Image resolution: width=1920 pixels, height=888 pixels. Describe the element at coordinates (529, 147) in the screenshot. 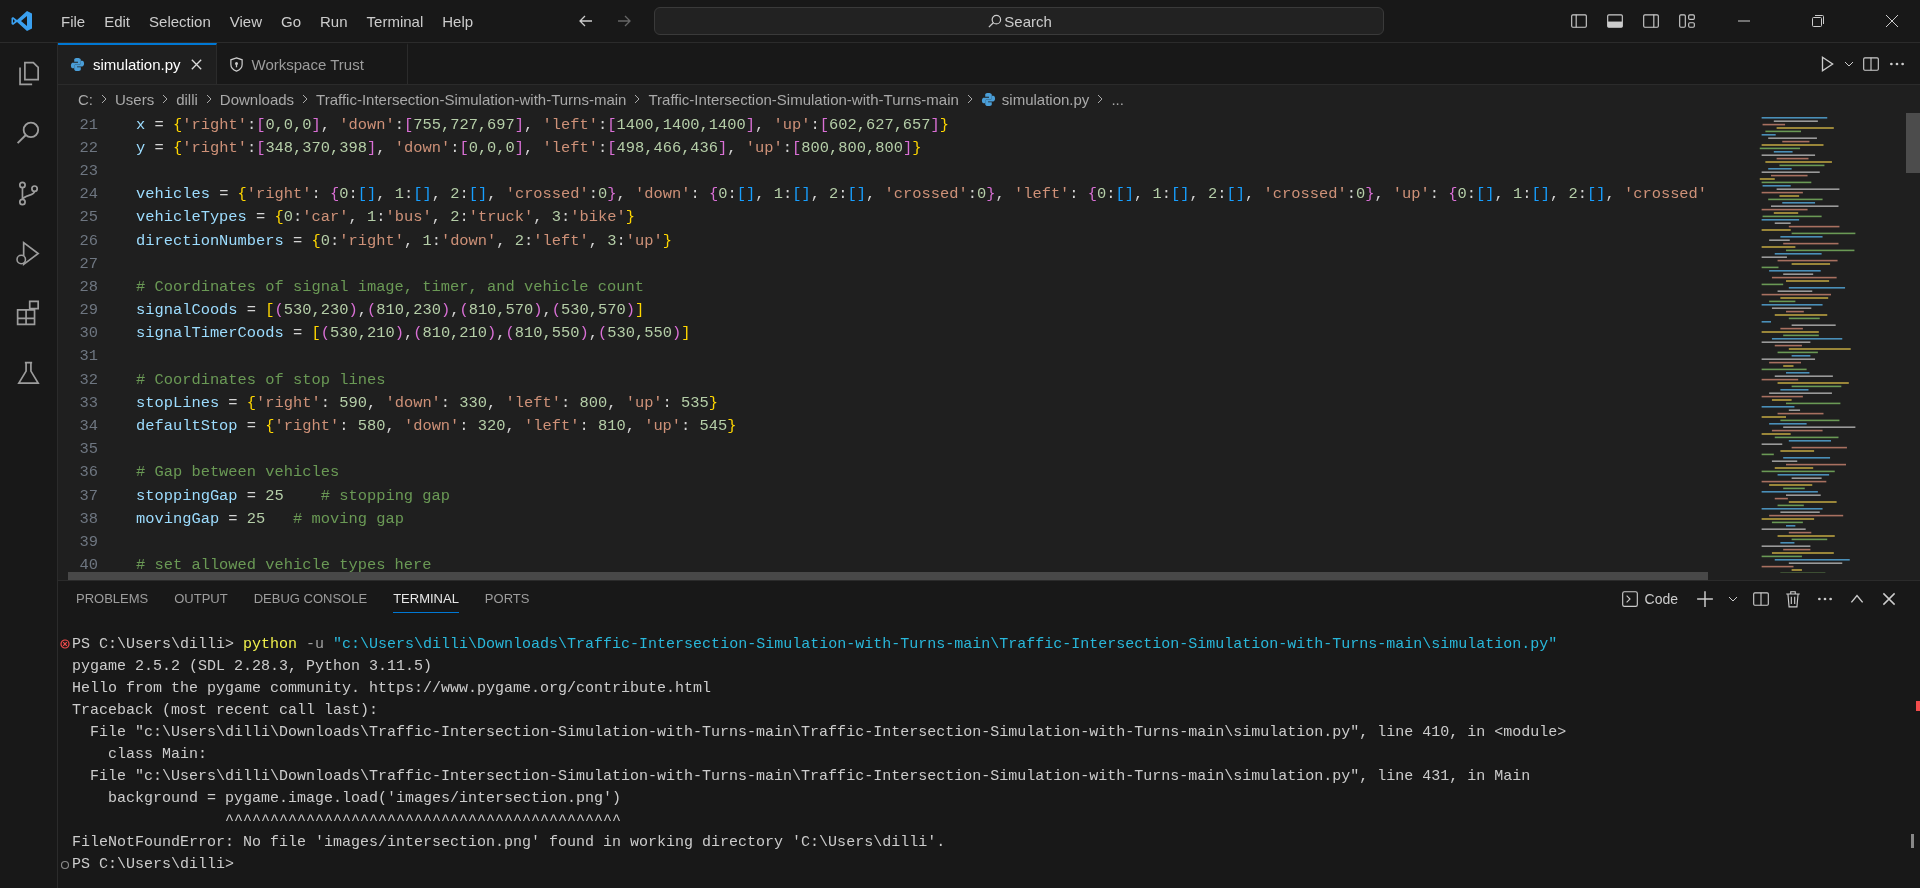

I see `code-line: y = {'right':[348,370,398], 'down':[0,0,0], 'left':[498,466,436], 'up':[800,800,800]}` at that location.